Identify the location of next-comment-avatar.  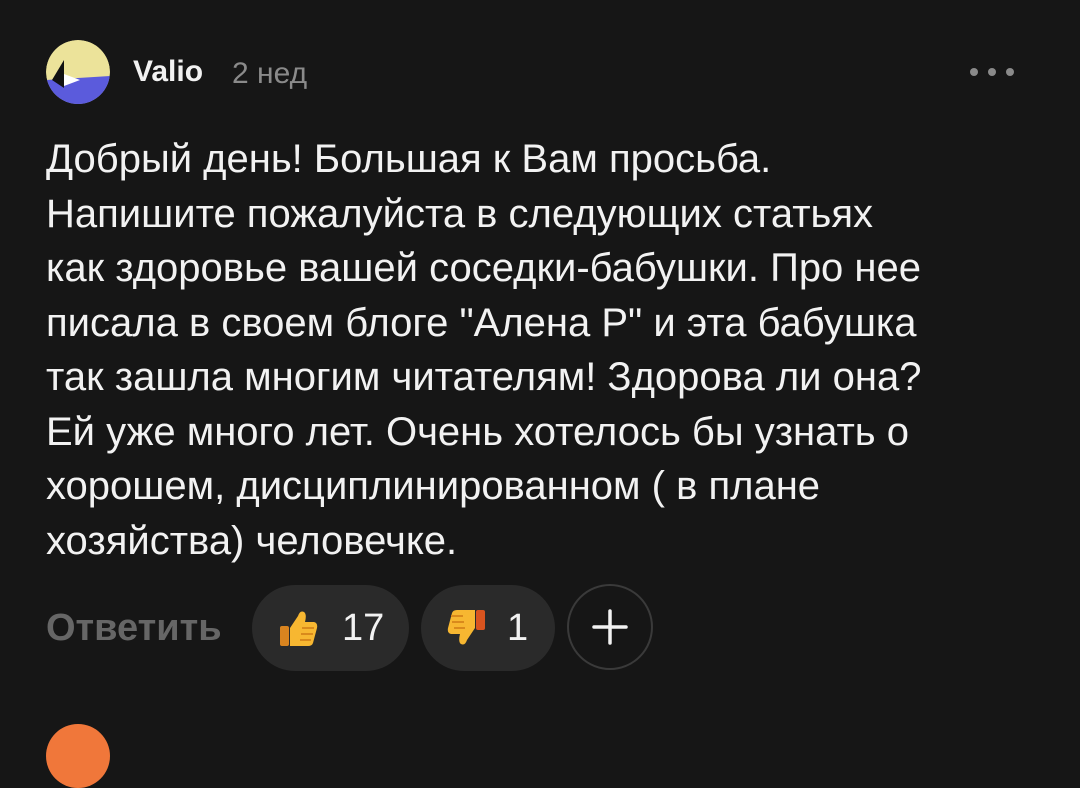
(78, 756).